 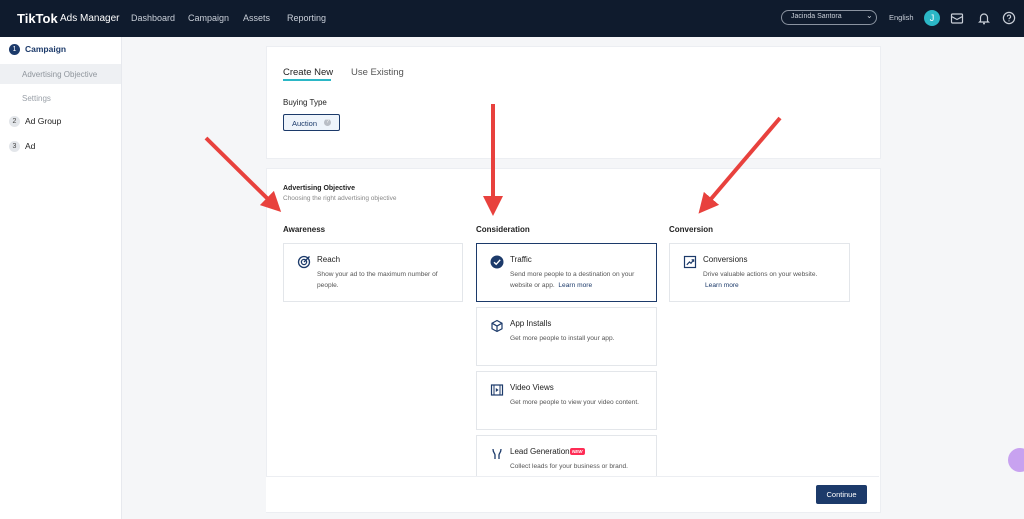 I want to click on continue-button: Continue, so click(x=841, y=494).